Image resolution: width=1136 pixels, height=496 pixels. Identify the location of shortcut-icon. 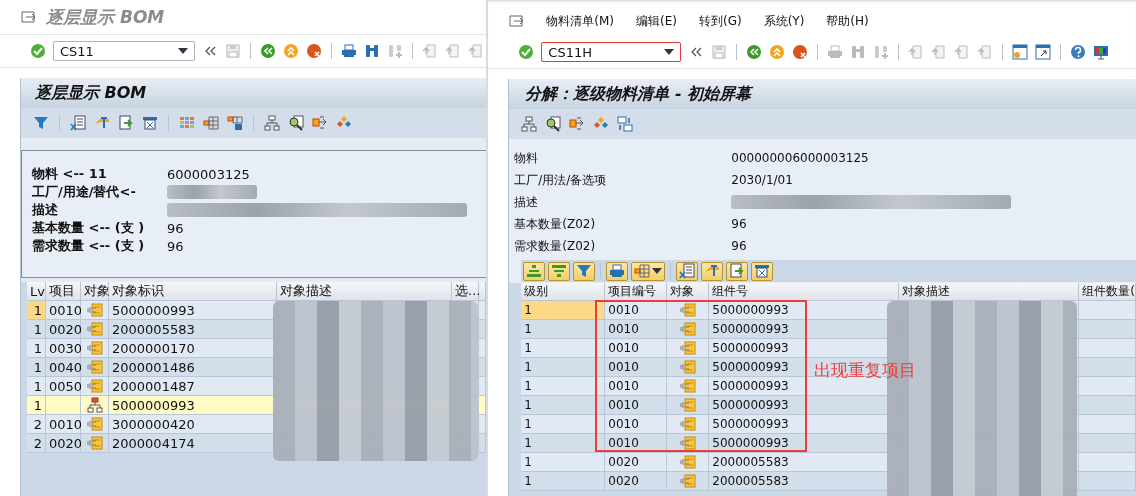
(1043, 52).